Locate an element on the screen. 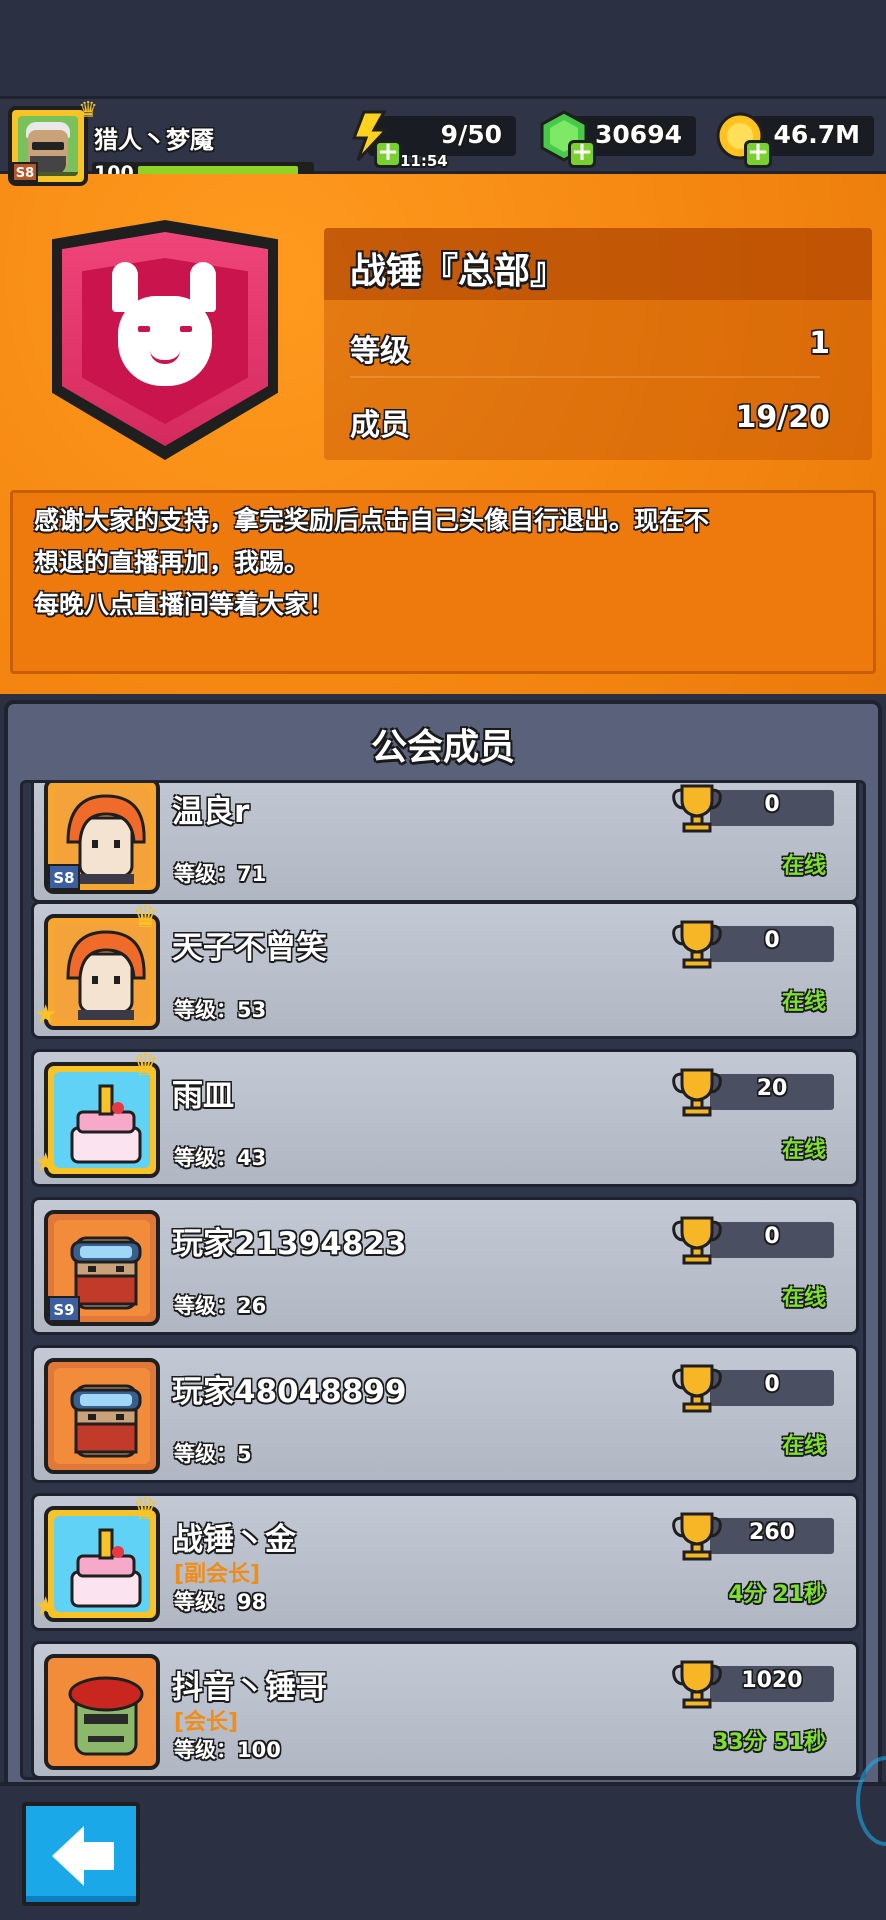 The image size is (886, 1920). member-name: 玩家48048899 is located at coordinates (289, 1392).